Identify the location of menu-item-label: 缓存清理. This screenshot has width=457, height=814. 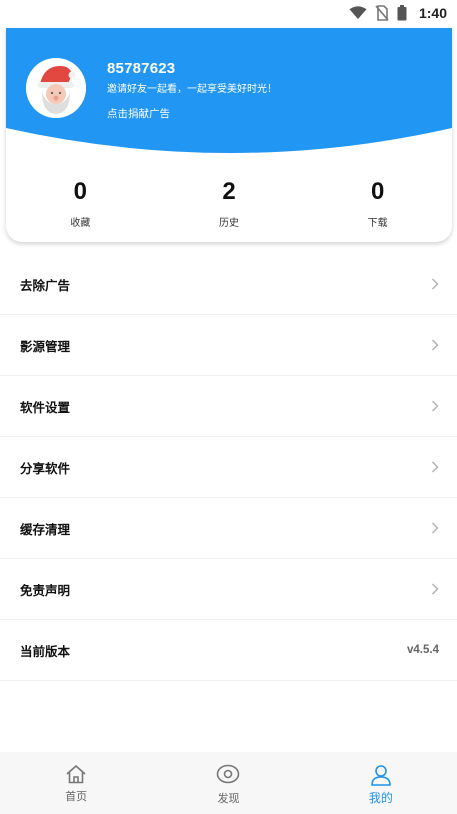
(45, 529).